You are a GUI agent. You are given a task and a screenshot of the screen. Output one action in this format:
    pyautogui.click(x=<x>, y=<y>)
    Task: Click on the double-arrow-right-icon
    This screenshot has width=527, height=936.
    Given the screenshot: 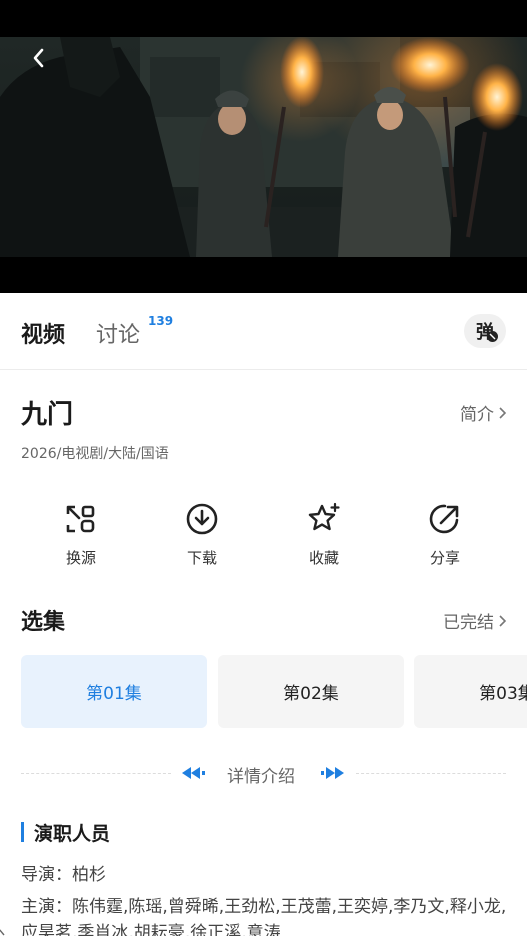 What is the action you would take?
    pyautogui.click(x=332, y=773)
    